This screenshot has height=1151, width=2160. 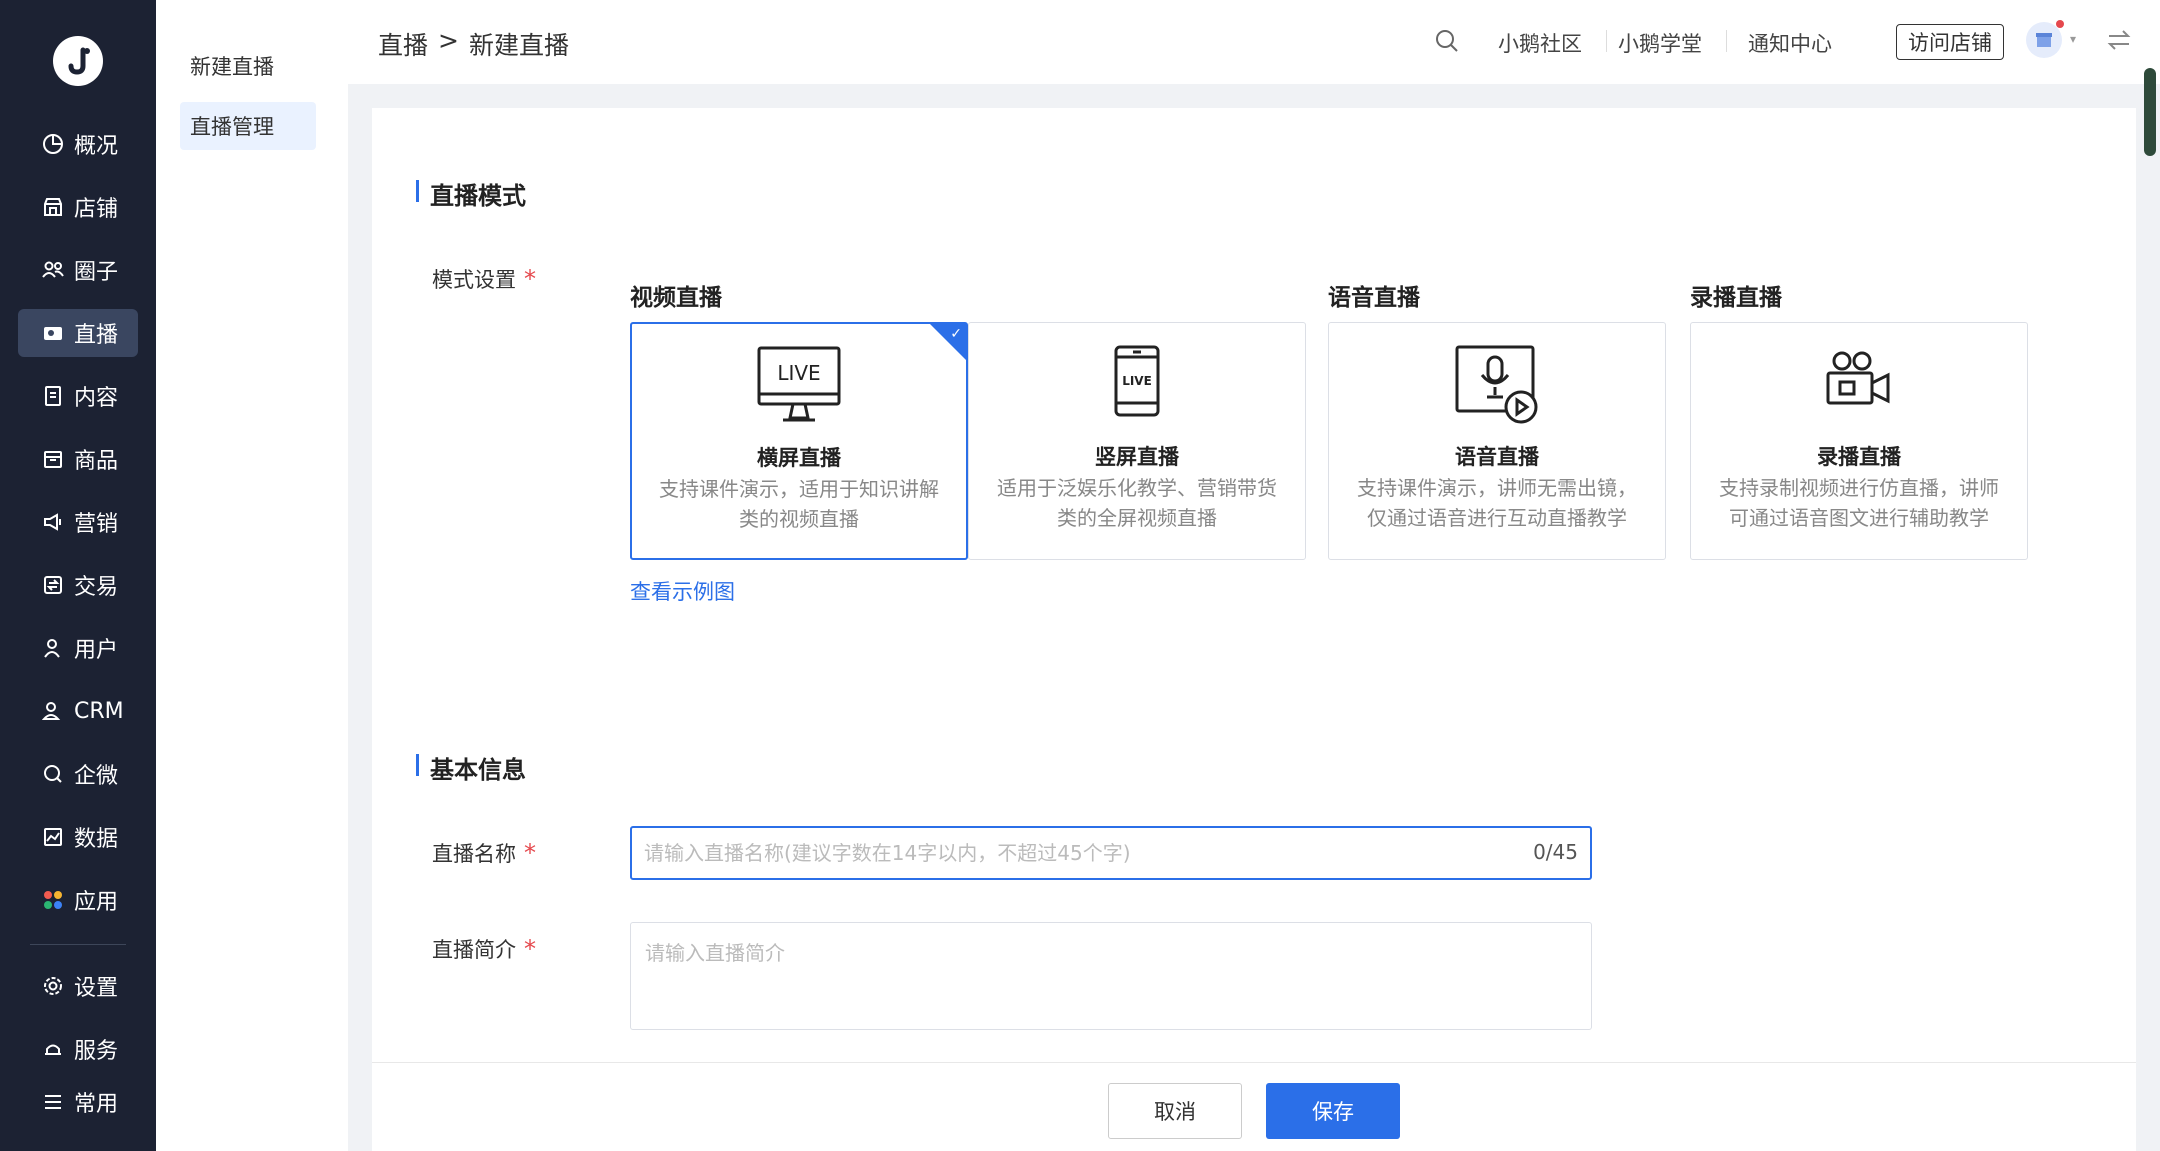 I want to click on rail-item-apps: 应用, so click(x=78, y=900).